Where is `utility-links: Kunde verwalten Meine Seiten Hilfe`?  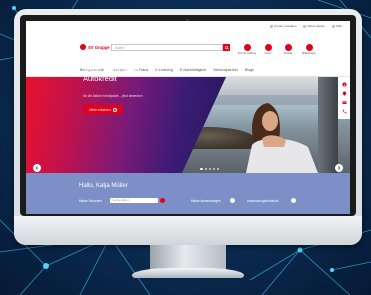 utility-links: Kunde verwalten Meine Seiten Hilfe is located at coordinates (306, 26).